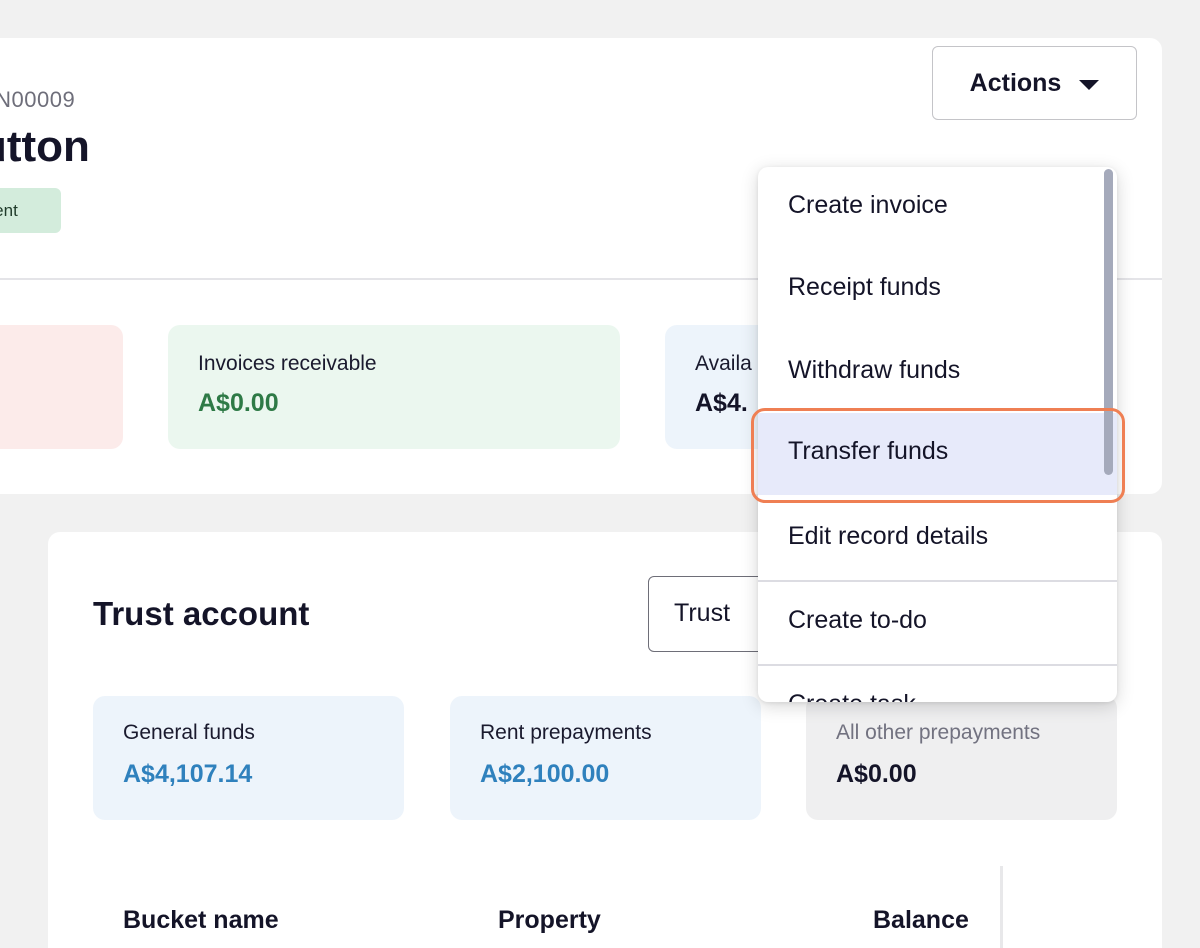 This screenshot has width=1200, height=948. I want to click on fund-card-label: Rent prepayments, so click(566, 732).